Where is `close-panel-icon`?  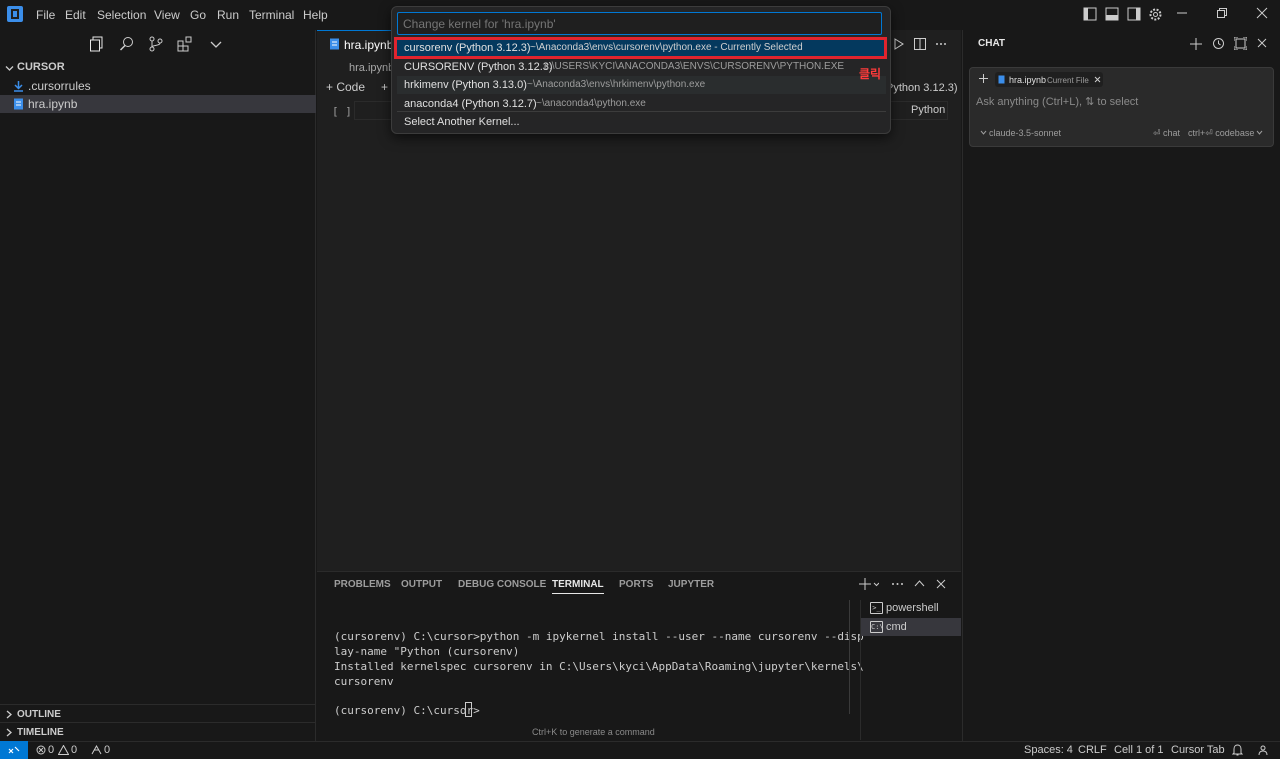 close-panel-icon is located at coordinates (941, 584).